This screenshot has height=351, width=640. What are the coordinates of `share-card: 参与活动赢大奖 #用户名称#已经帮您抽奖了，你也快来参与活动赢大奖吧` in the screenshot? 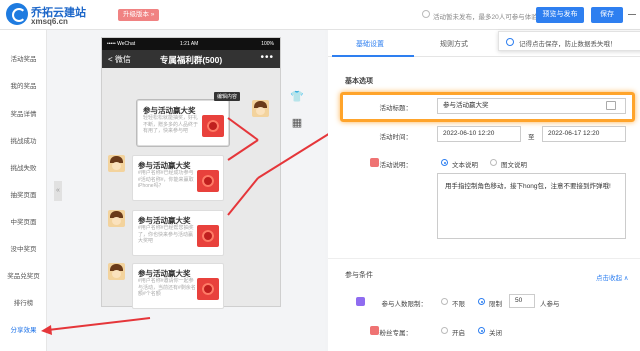 It's located at (178, 233).